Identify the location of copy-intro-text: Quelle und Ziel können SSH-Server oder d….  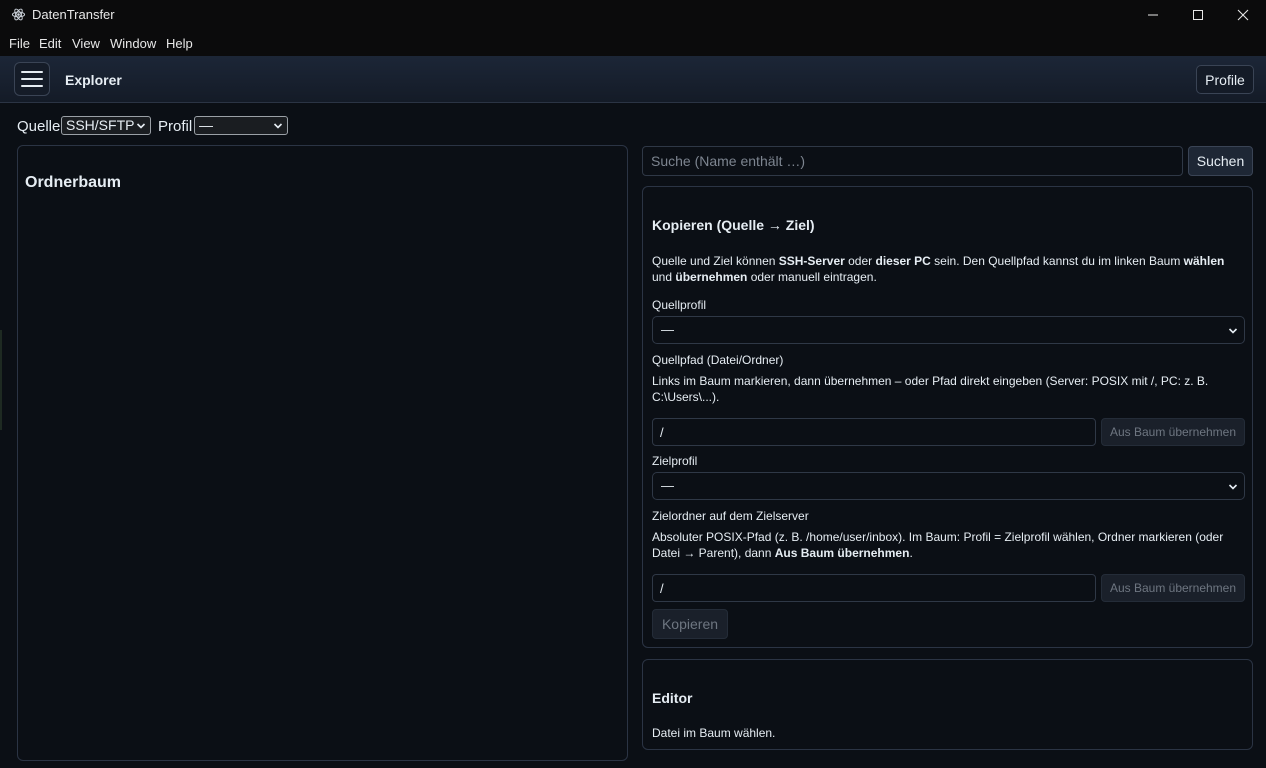
(949, 269).